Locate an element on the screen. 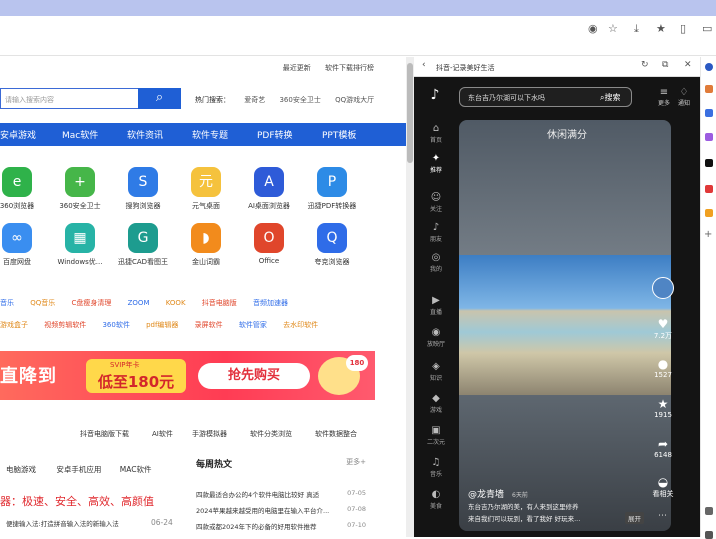 This screenshot has height=539, width=716. search-button: ⌕ is located at coordinates (159, 98).